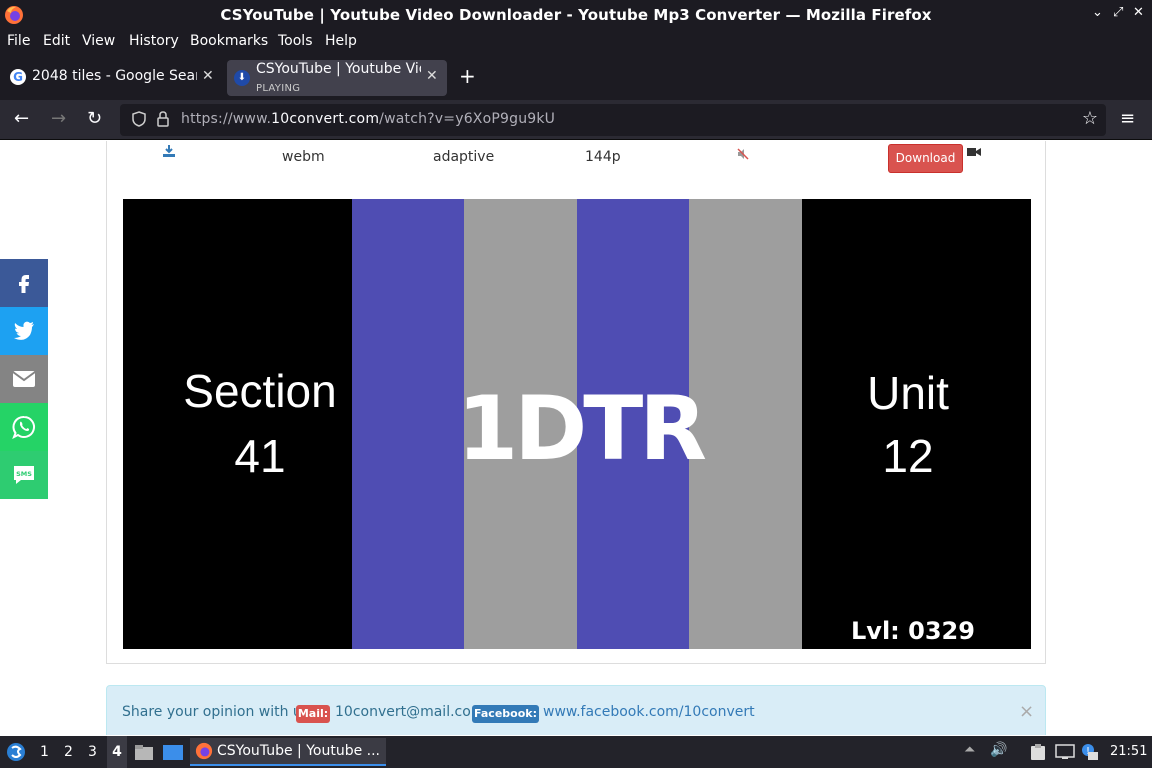  Describe the element at coordinates (908, 393) in the screenshot. I see `unit-label: Unit` at that location.